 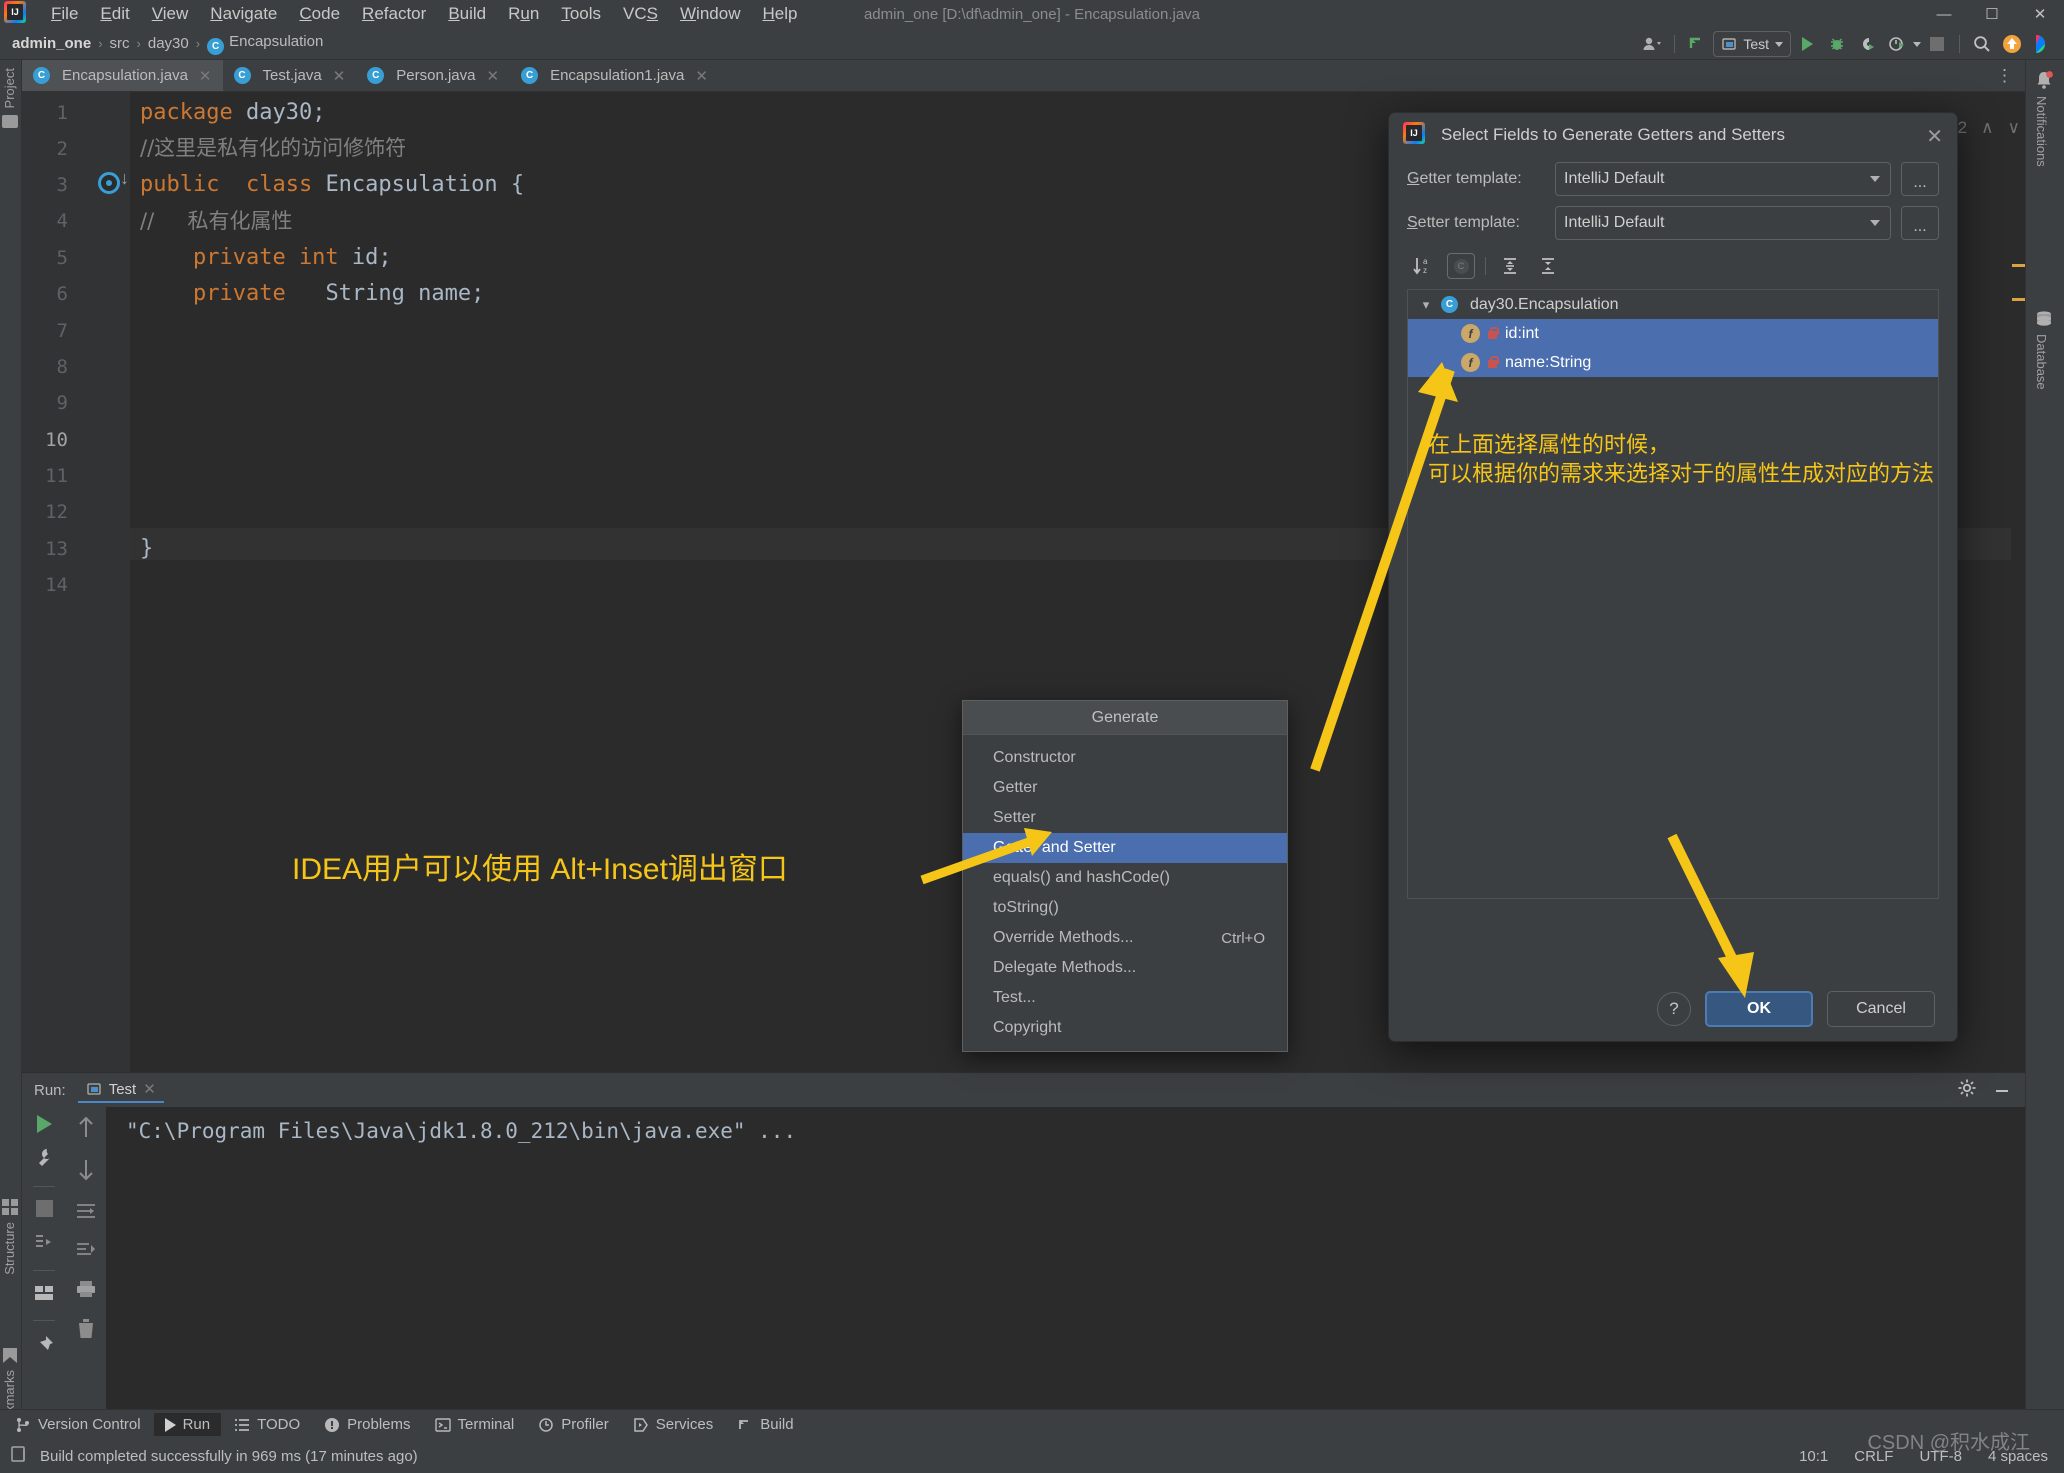 I want to click on breadcrumb-class: C Encapsulation, so click(x=265, y=44).